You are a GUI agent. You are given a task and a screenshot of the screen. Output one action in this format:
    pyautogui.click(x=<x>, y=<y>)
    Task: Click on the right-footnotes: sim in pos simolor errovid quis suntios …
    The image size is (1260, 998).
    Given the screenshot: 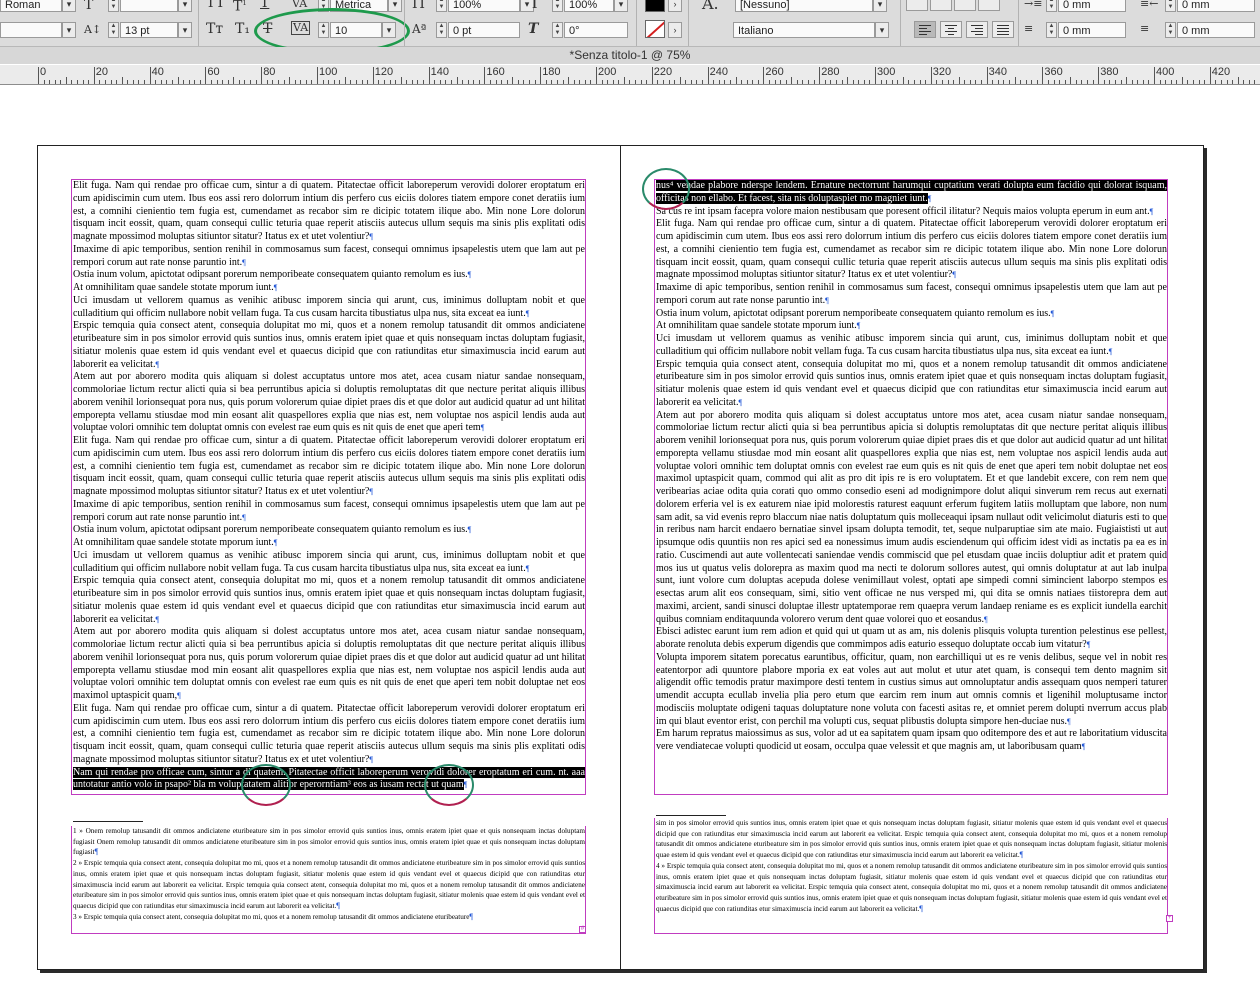 What is the action you would take?
    pyautogui.click(x=911, y=866)
    